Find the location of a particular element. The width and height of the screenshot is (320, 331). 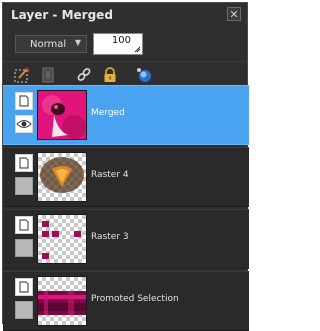

close-icon: ✕ is located at coordinates (234, 14).